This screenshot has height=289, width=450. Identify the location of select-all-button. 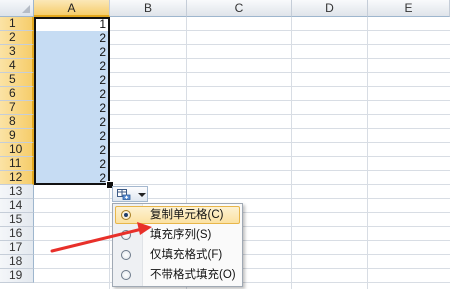
(17, 8).